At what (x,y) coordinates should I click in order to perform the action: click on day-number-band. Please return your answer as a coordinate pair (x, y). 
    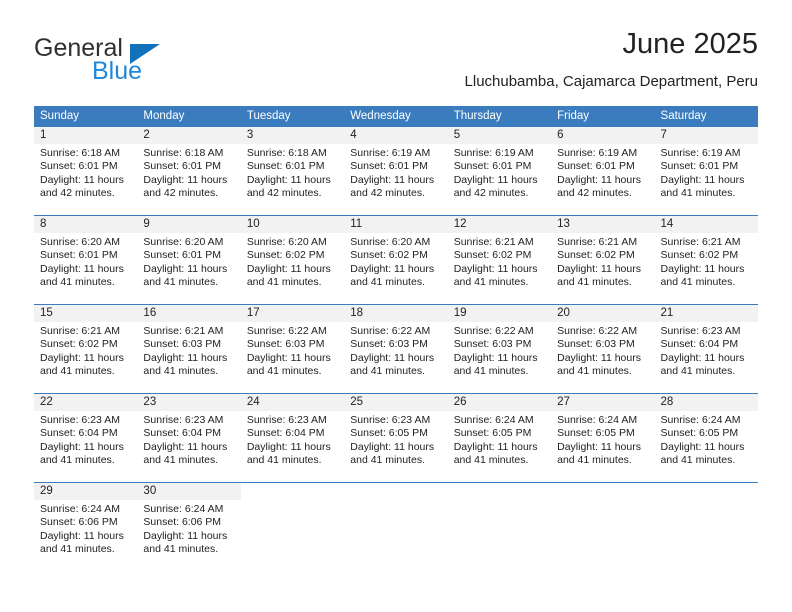
    Looking at the image, I should click on (292, 491).